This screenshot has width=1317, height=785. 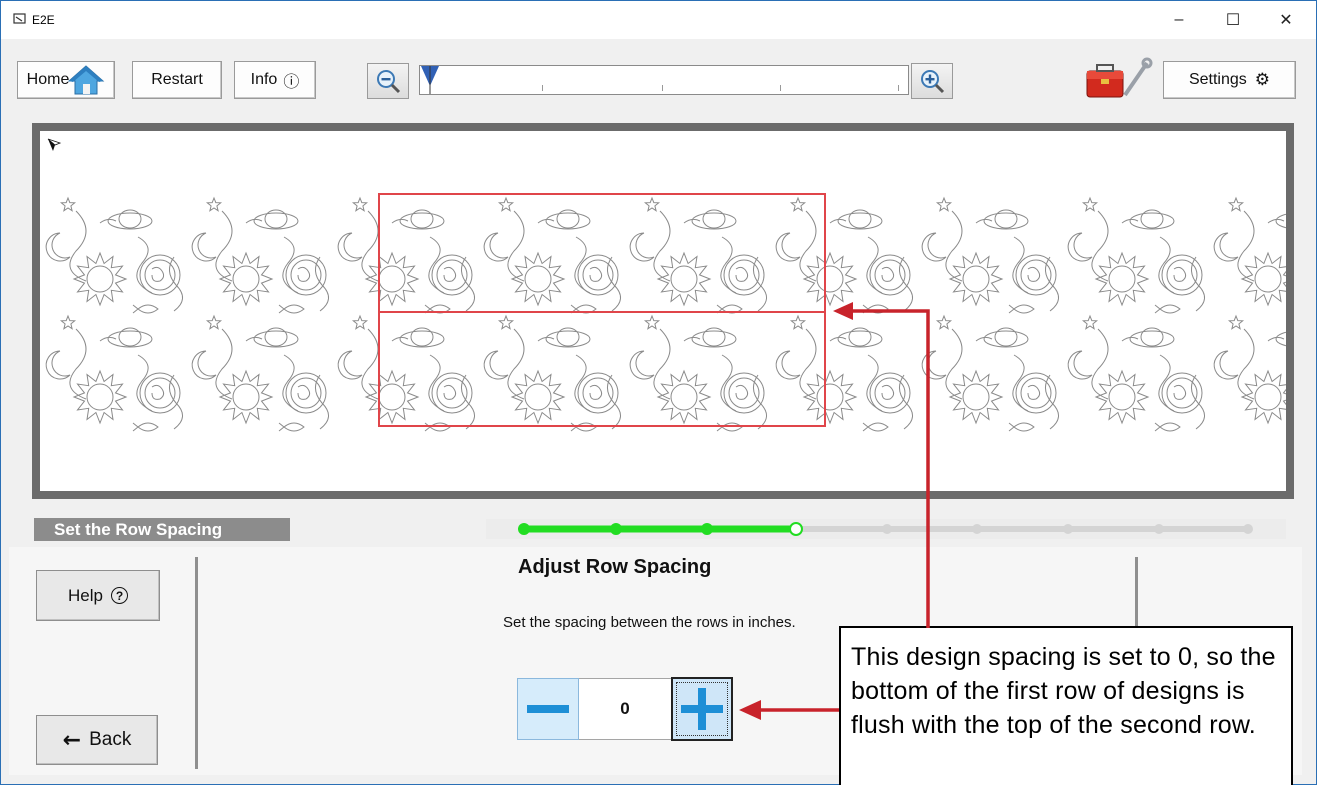 I want to click on section-heading: Adjust Row Spacing, so click(x=615, y=567).